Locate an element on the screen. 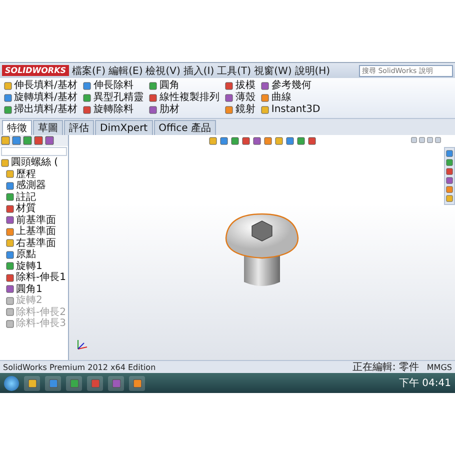 The image size is (455, 455). axis-triad-icon is located at coordinates (82, 345).